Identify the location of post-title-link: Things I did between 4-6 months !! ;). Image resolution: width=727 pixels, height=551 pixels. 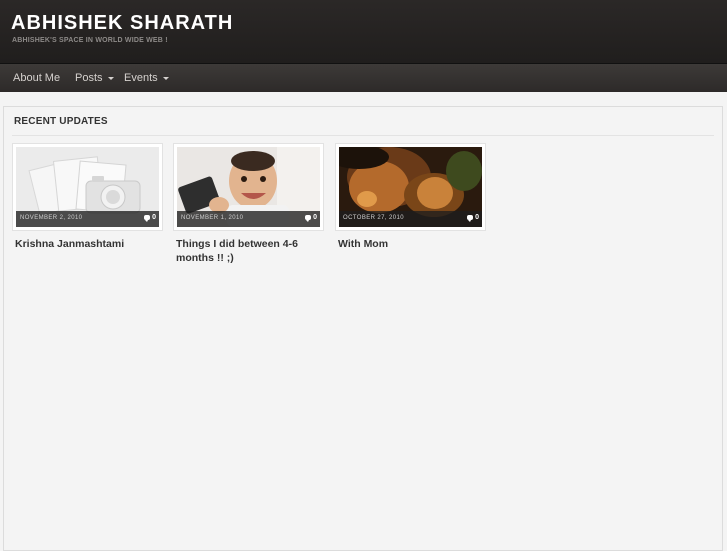
(250, 251).